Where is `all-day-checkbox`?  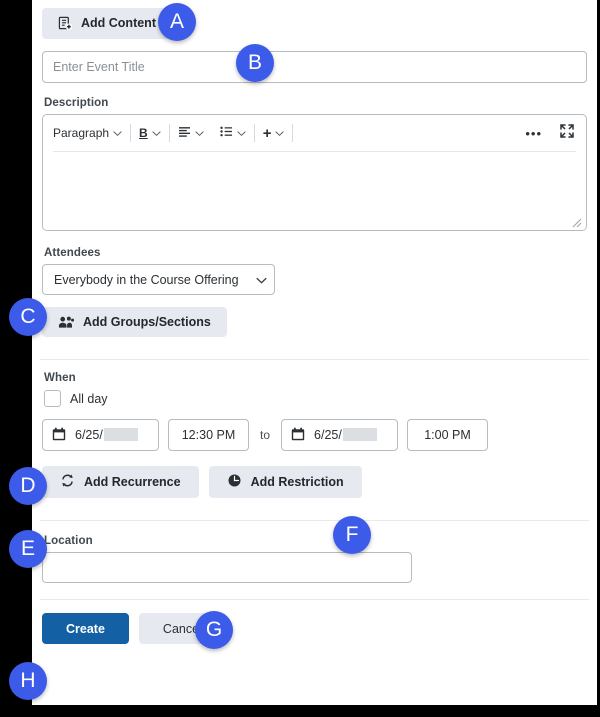 all-day-checkbox is located at coordinates (52, 398).